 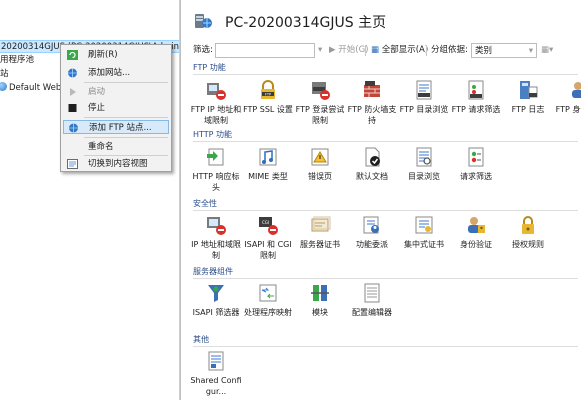 What do you see at coordinates (424, 157) in the screenshot?
I see `directory-browsing-icon` at bounding box center [424, 157].